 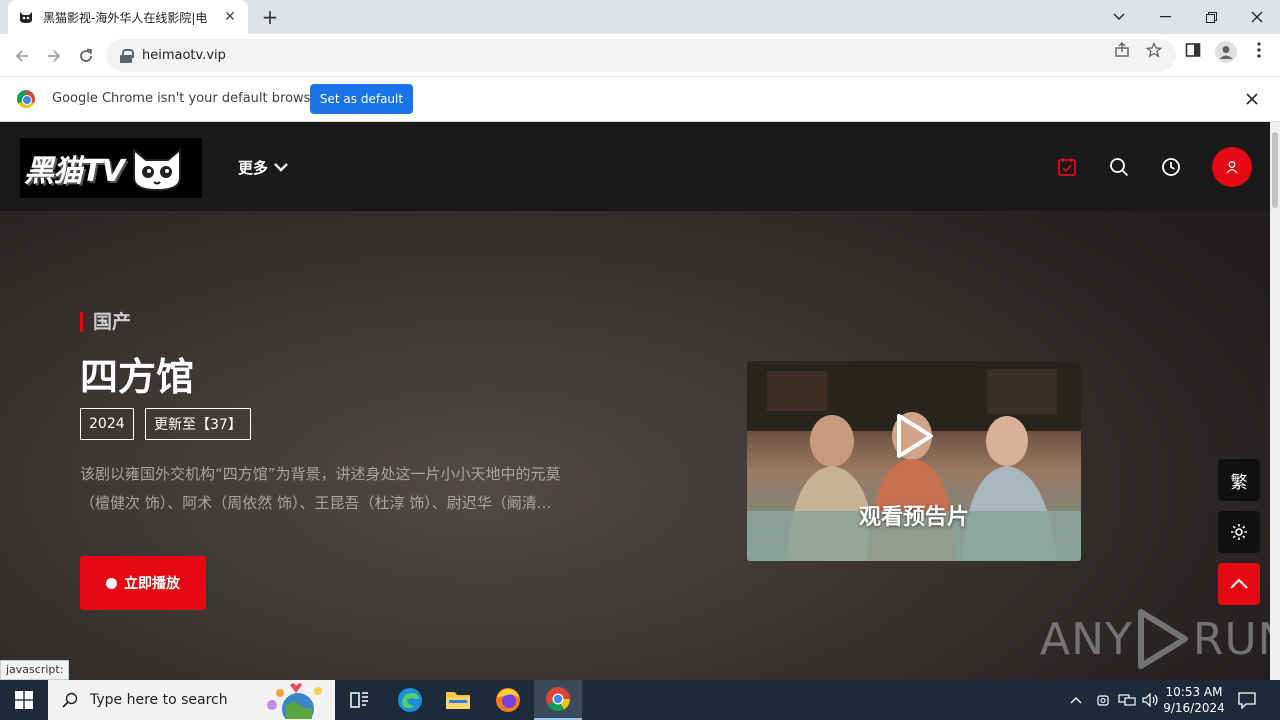 I want to click on check-calendar-icon, so click(x=1067, y=167).